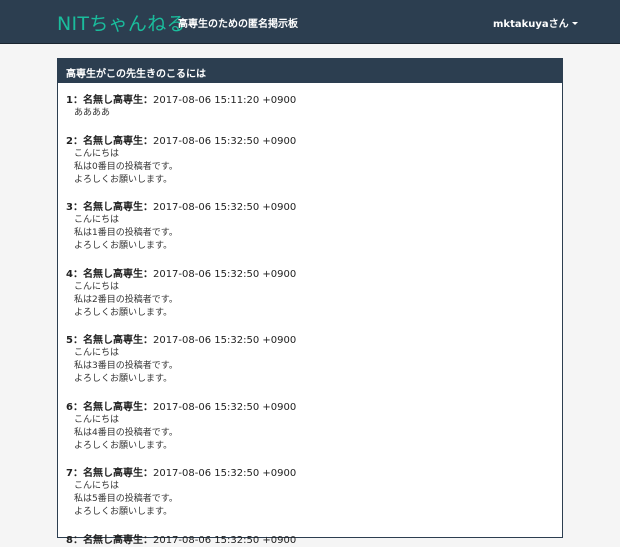  I want to click on post-item: 8：名無し高専生：2017-08-06 15:32:50 +0900, so click(314, 540).